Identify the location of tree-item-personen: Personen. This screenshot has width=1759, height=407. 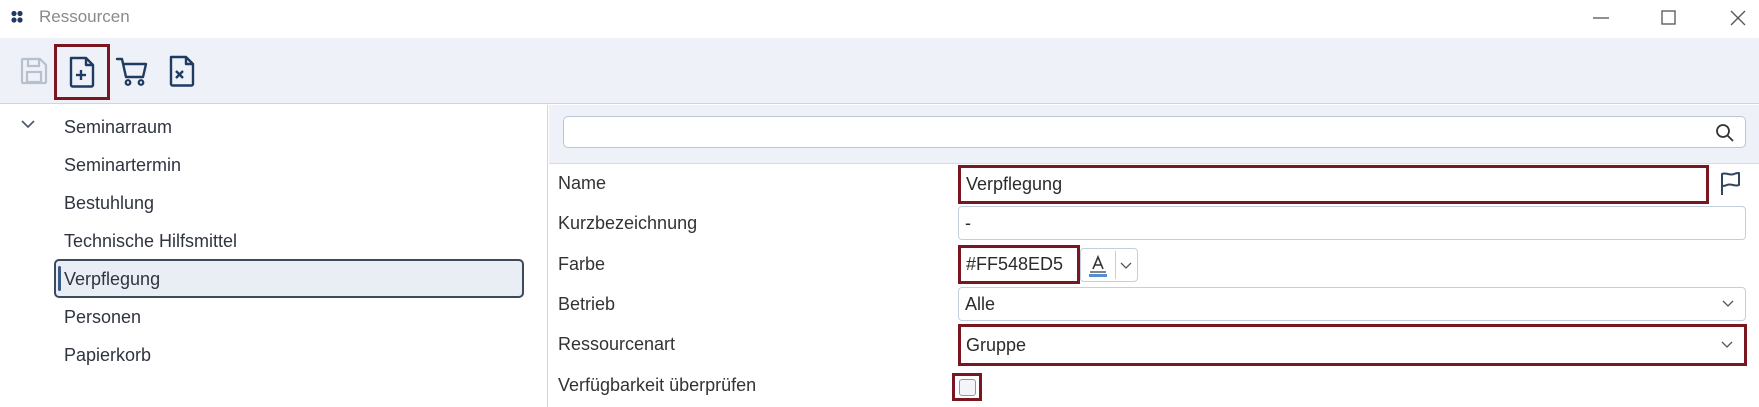
(102, 317).